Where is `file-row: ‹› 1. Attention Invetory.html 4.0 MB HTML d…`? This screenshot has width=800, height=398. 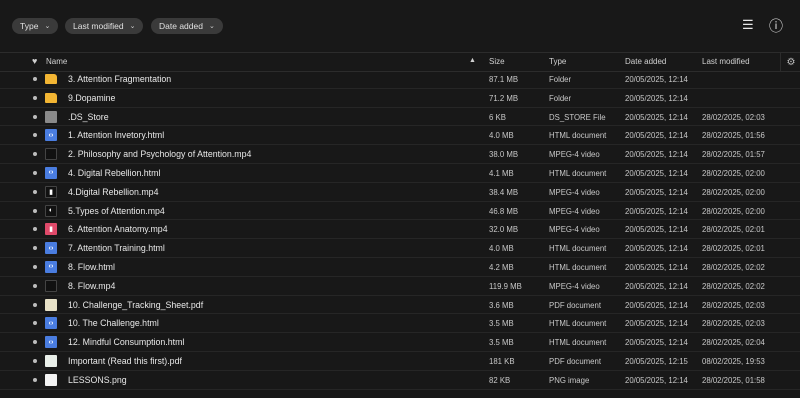 file-row: ‹› 1. Attention Invetory.html 4.0 MB HTML d… is located at coordinates (400, 136).